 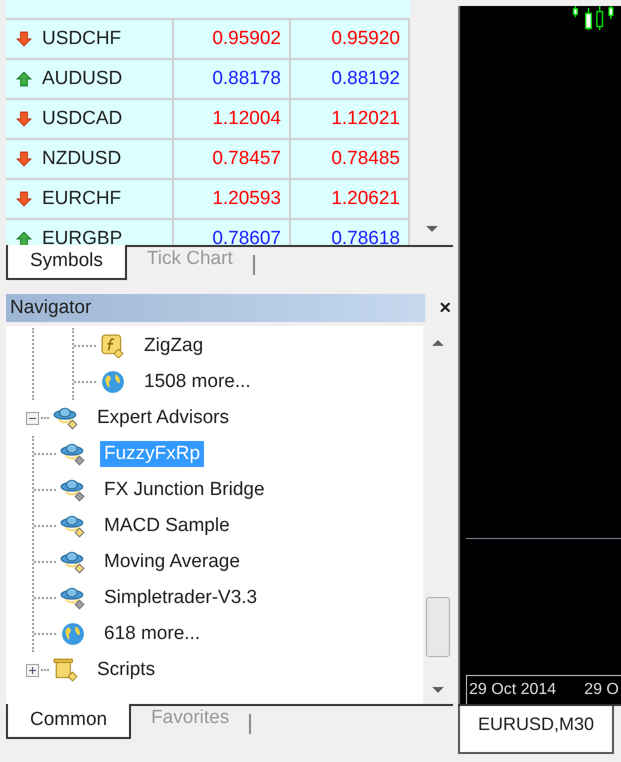 I want to click on symbol-name: AUDUSD, so click(x=82, y=79).